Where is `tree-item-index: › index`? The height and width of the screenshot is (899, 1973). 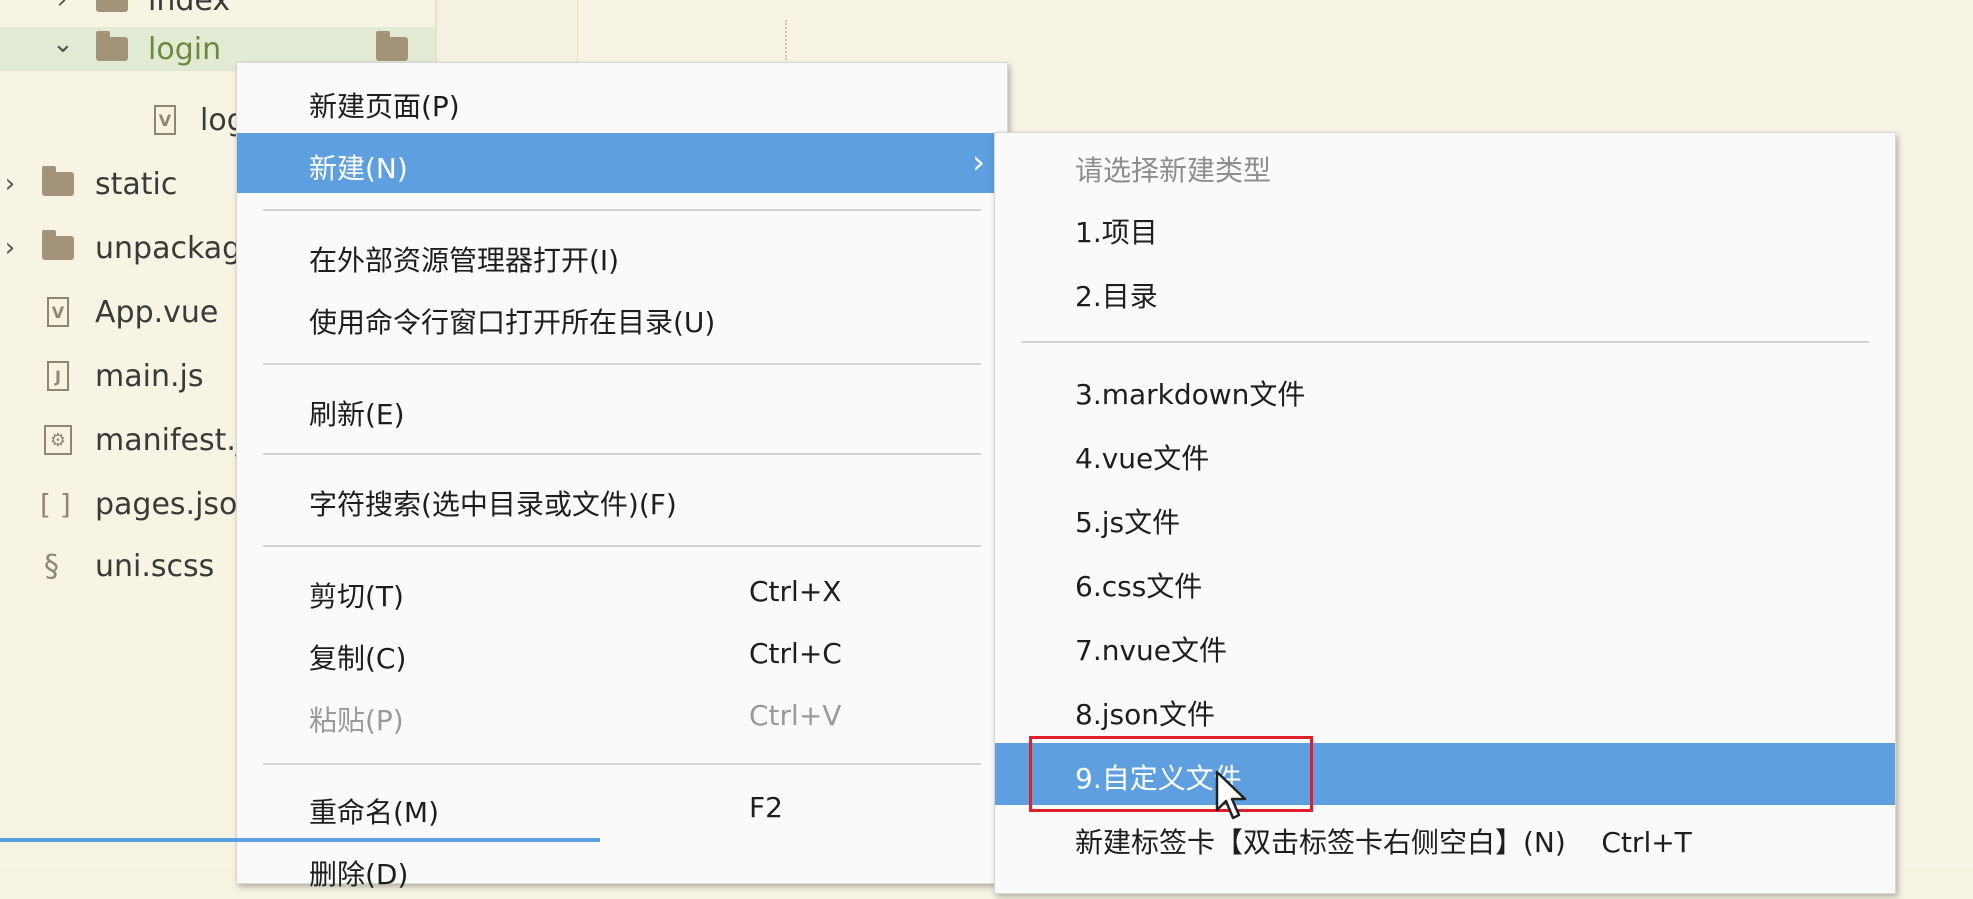
tree-item-index: › index is located at coordinates (217, 15).